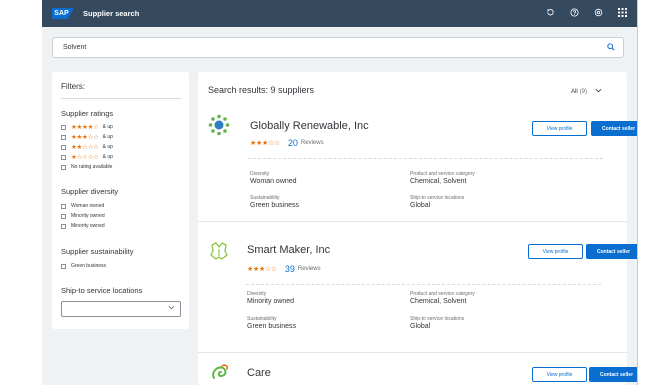 This screenshot has height=385, width=657. What do you see at coordinates (121, 309) in the screenshot?
I see `locations-select` at bounding box center [121, 309].